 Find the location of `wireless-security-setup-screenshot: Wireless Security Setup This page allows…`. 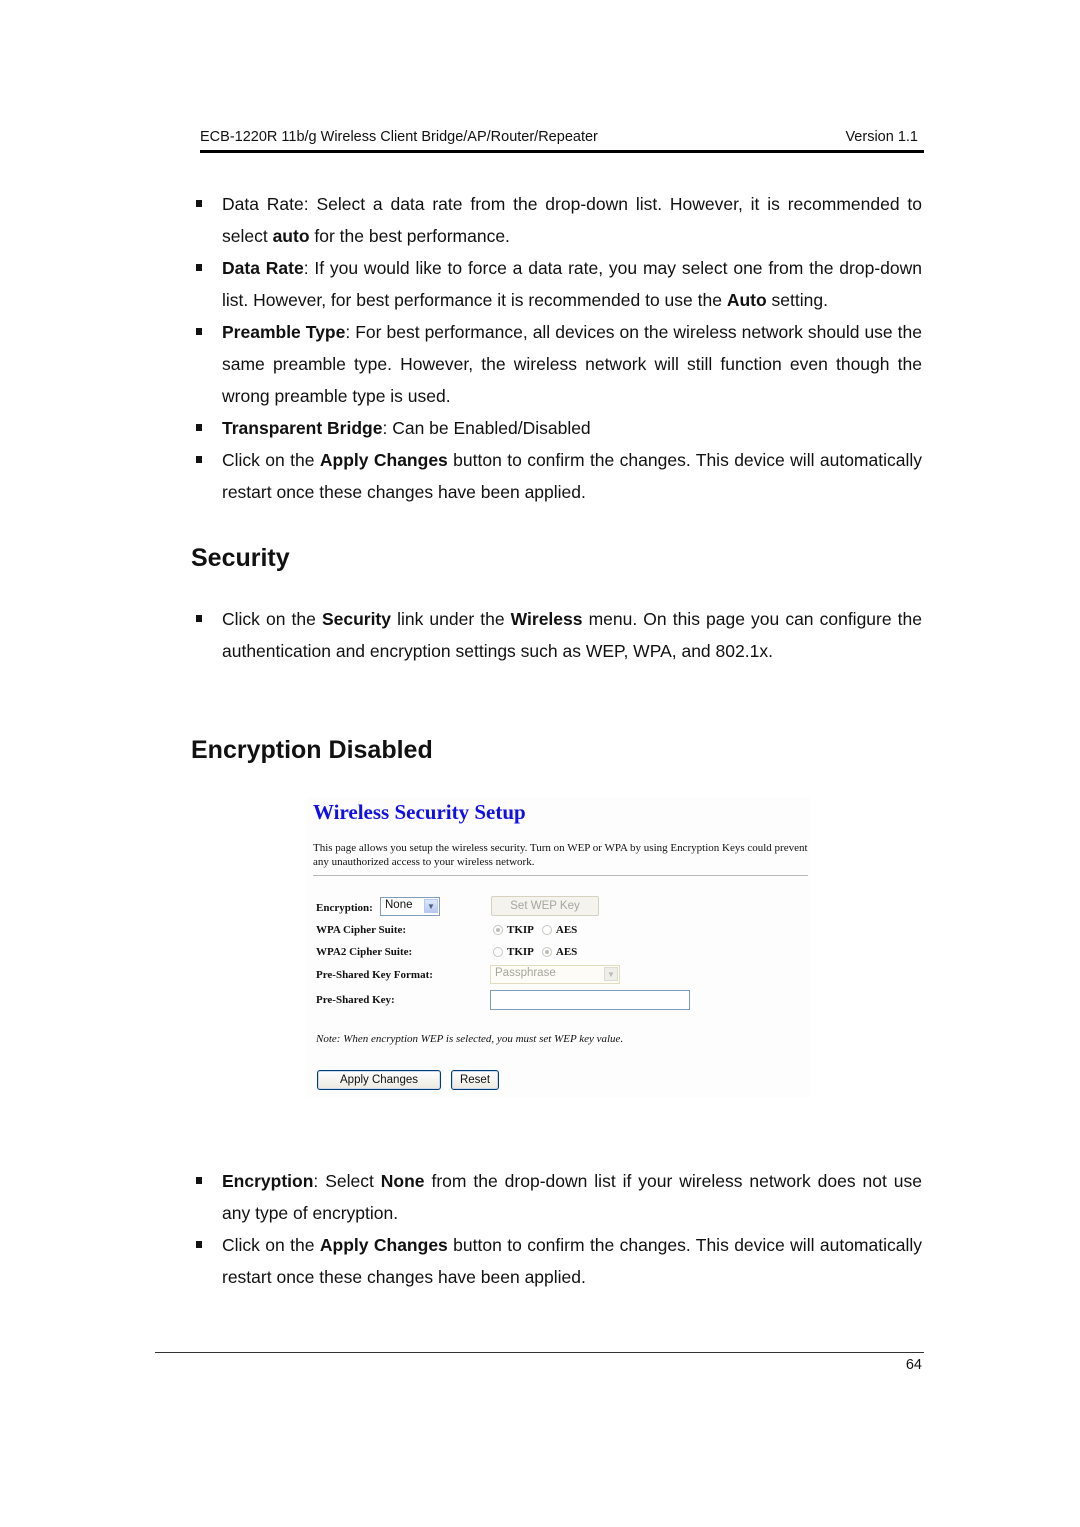

wireless-security-setup-screenshot: Wireless Security Setup This page allows… is located at coordinates (558, 947).